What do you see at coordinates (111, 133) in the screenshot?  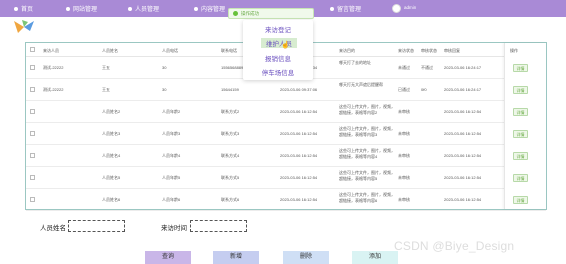 I see `table-cell-name: 人员姓名3` at bounding box center [111, 133].